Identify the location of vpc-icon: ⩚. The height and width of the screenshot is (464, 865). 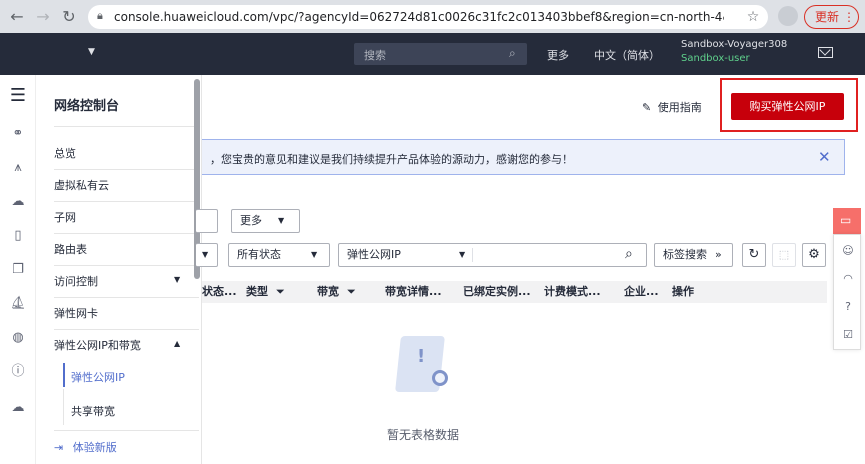
(18, 168).